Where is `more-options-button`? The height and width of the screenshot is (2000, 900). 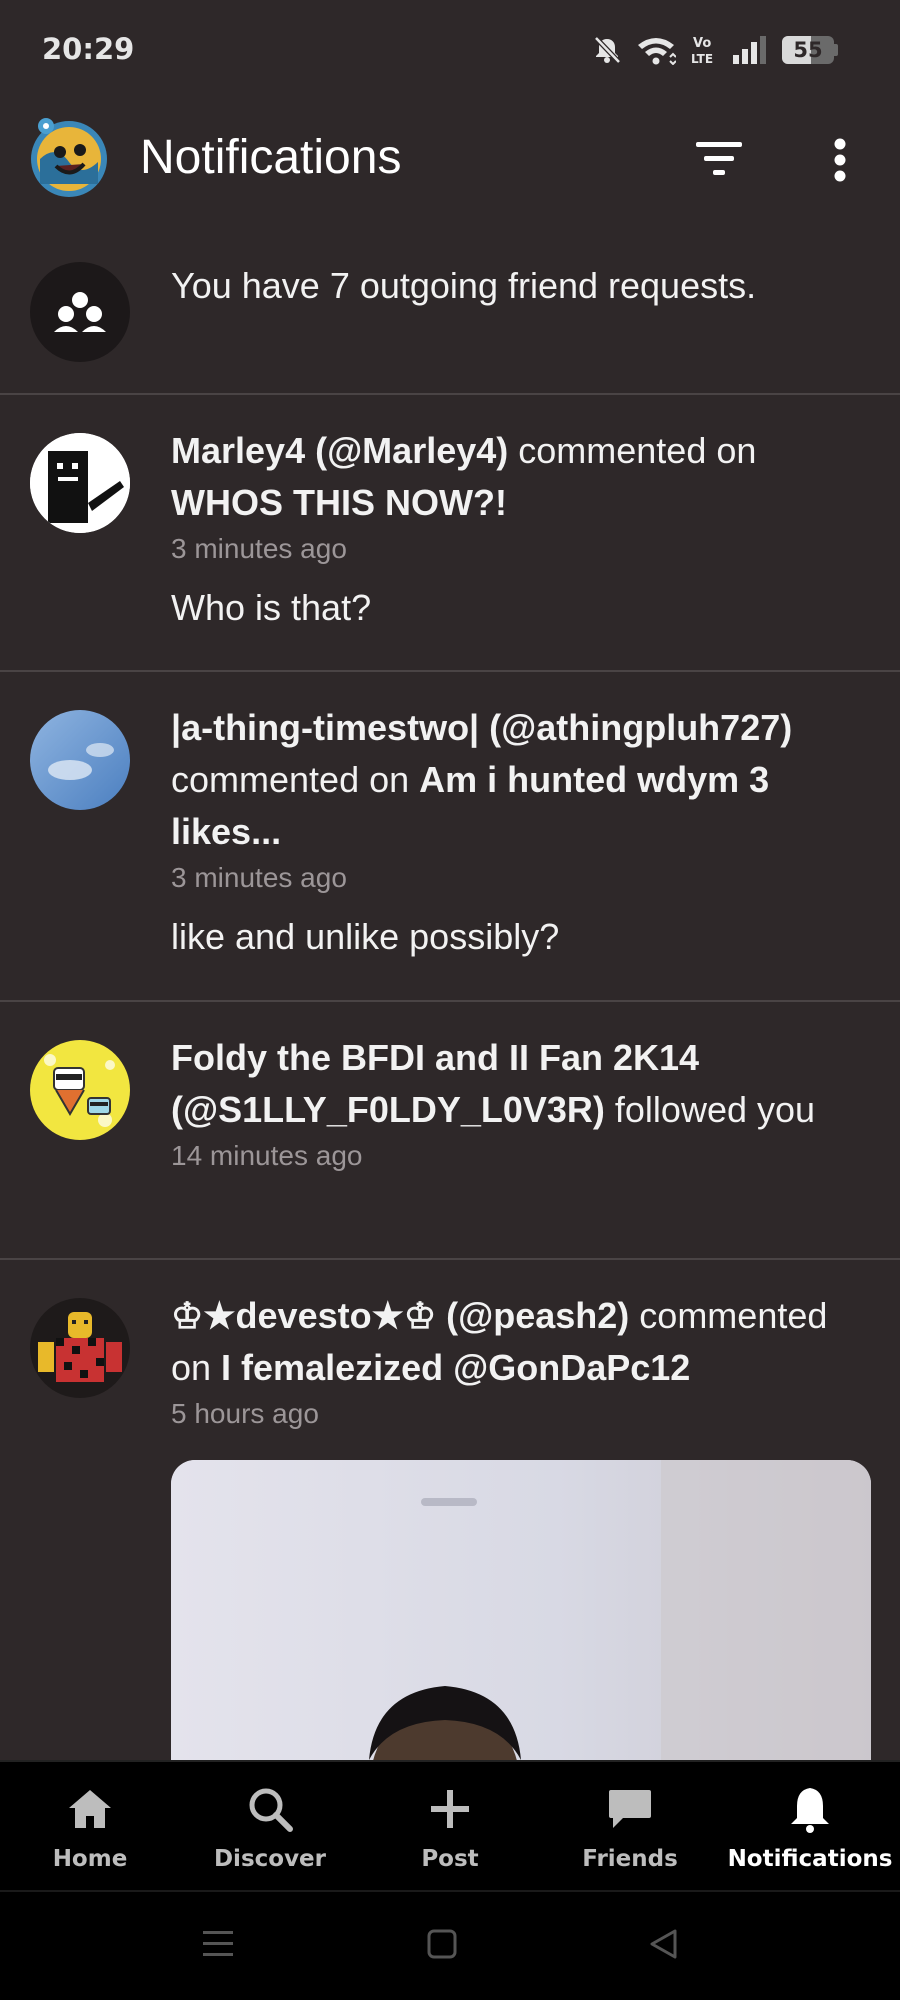
more-options-button is located at coordinates (840, 160).